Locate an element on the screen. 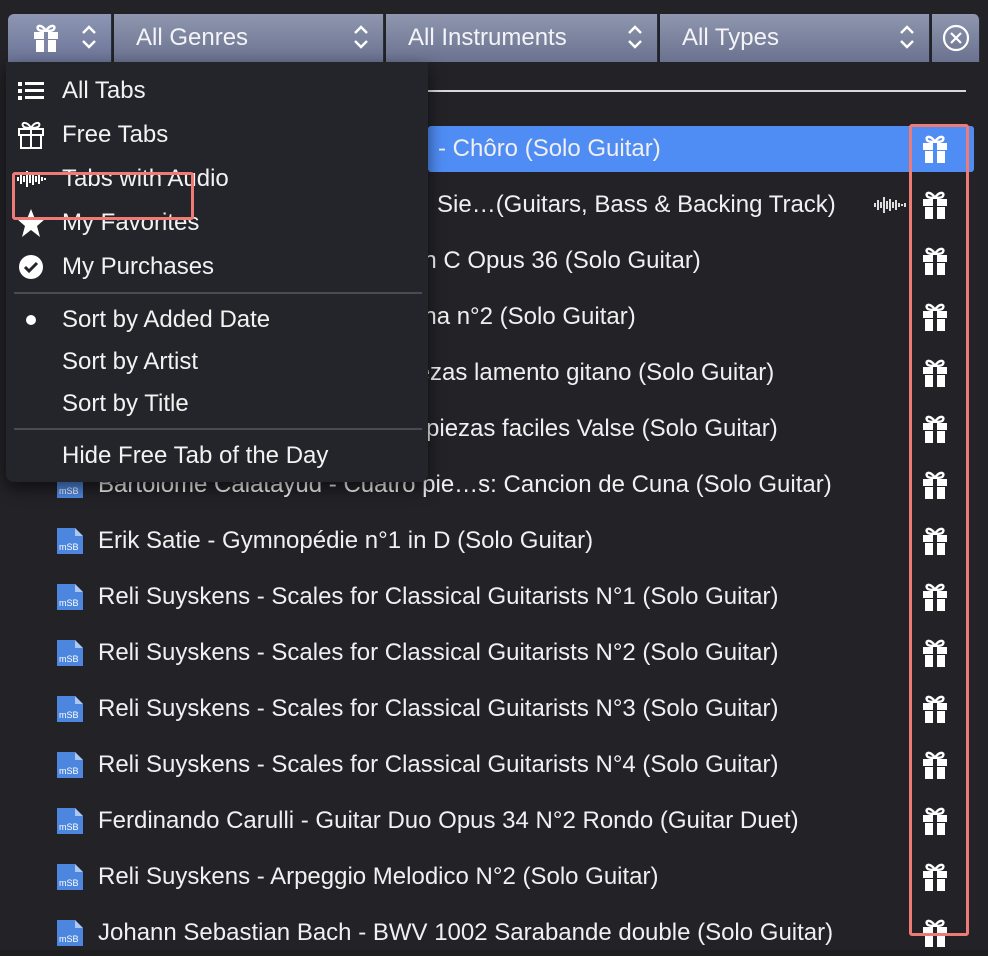 The image size is (988, 956). waveform-icon is located at coordinates (890, 205).